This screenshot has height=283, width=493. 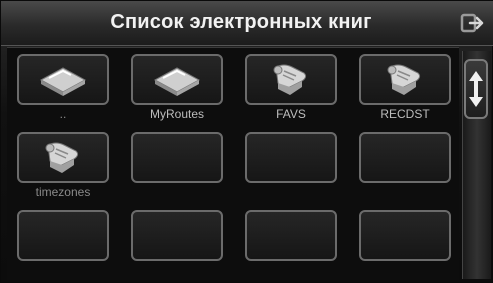 What do you see at coordinates (63, 114) in the screenshot?
I see `file-label: ..` at bounding box center [63, 114].